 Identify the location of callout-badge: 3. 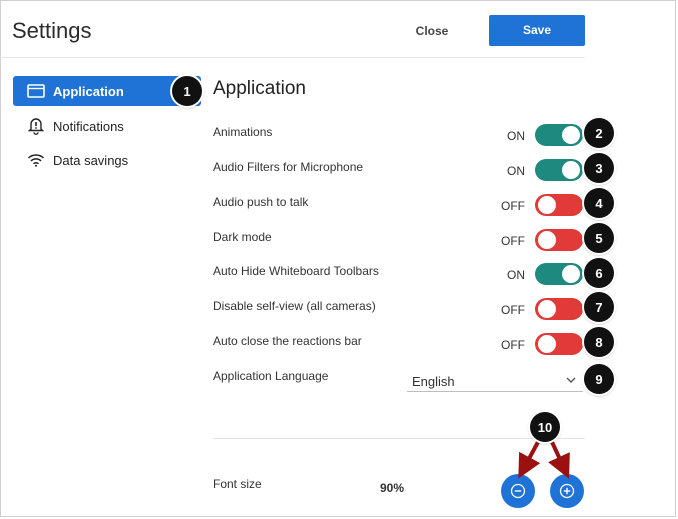
(599, 168).